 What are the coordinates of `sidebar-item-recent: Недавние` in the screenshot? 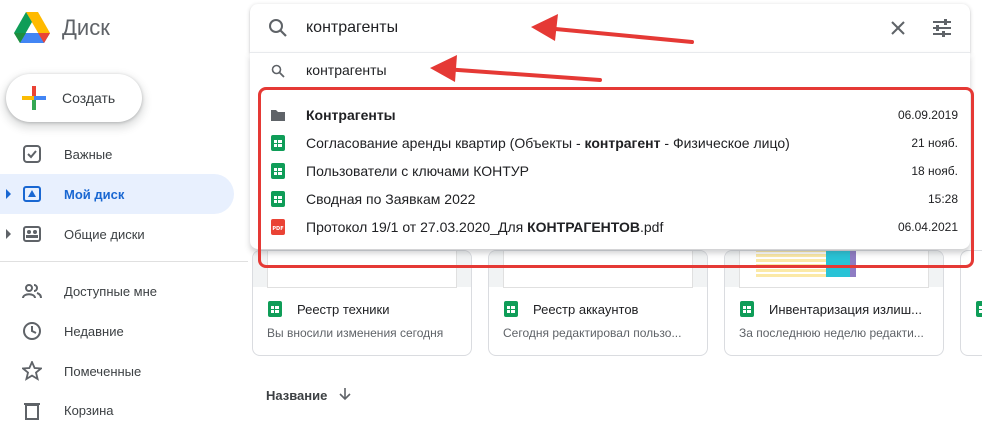 It's located at (117, 331).